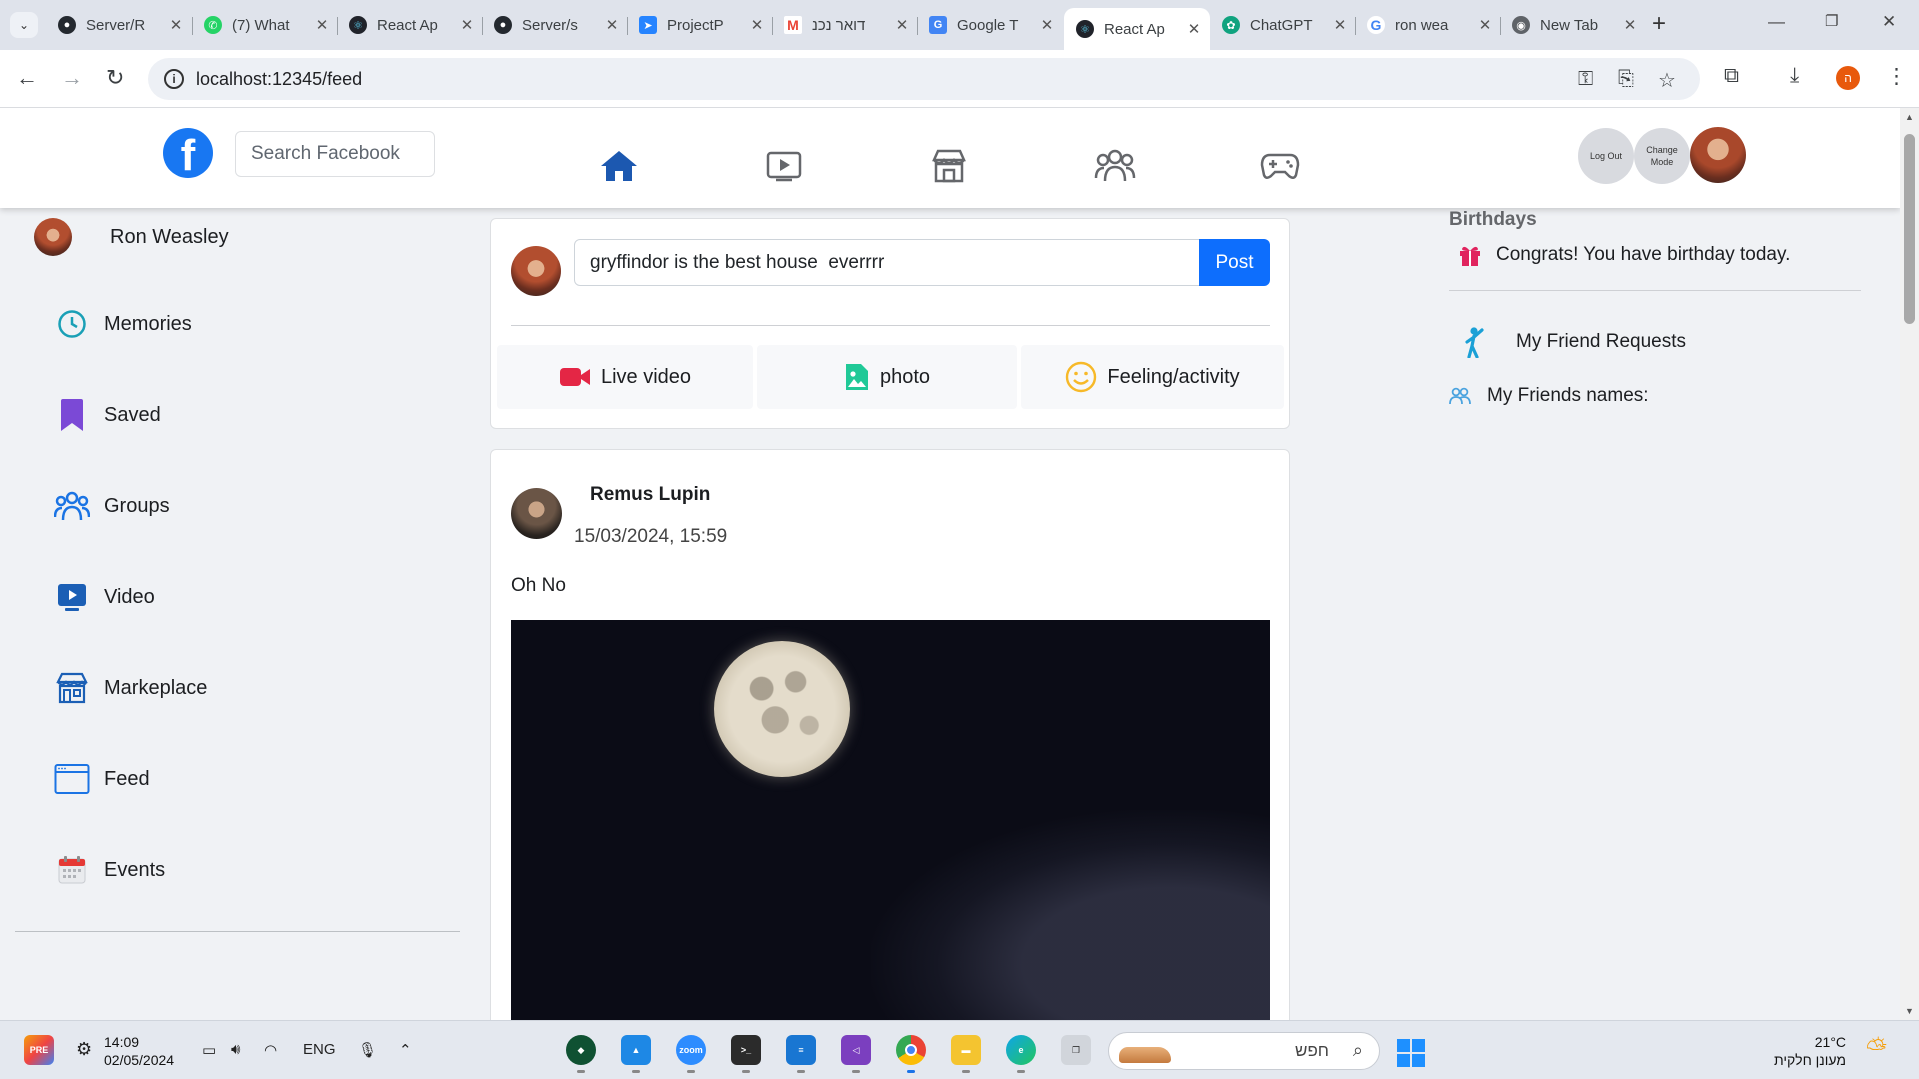 The width and height of the screenshot is (1919, 1079). What do you see at coordinates (367, 1050) in the screenshot?
I see `microphone-icon: 🎙︎` at bounding box center [367, 1050].